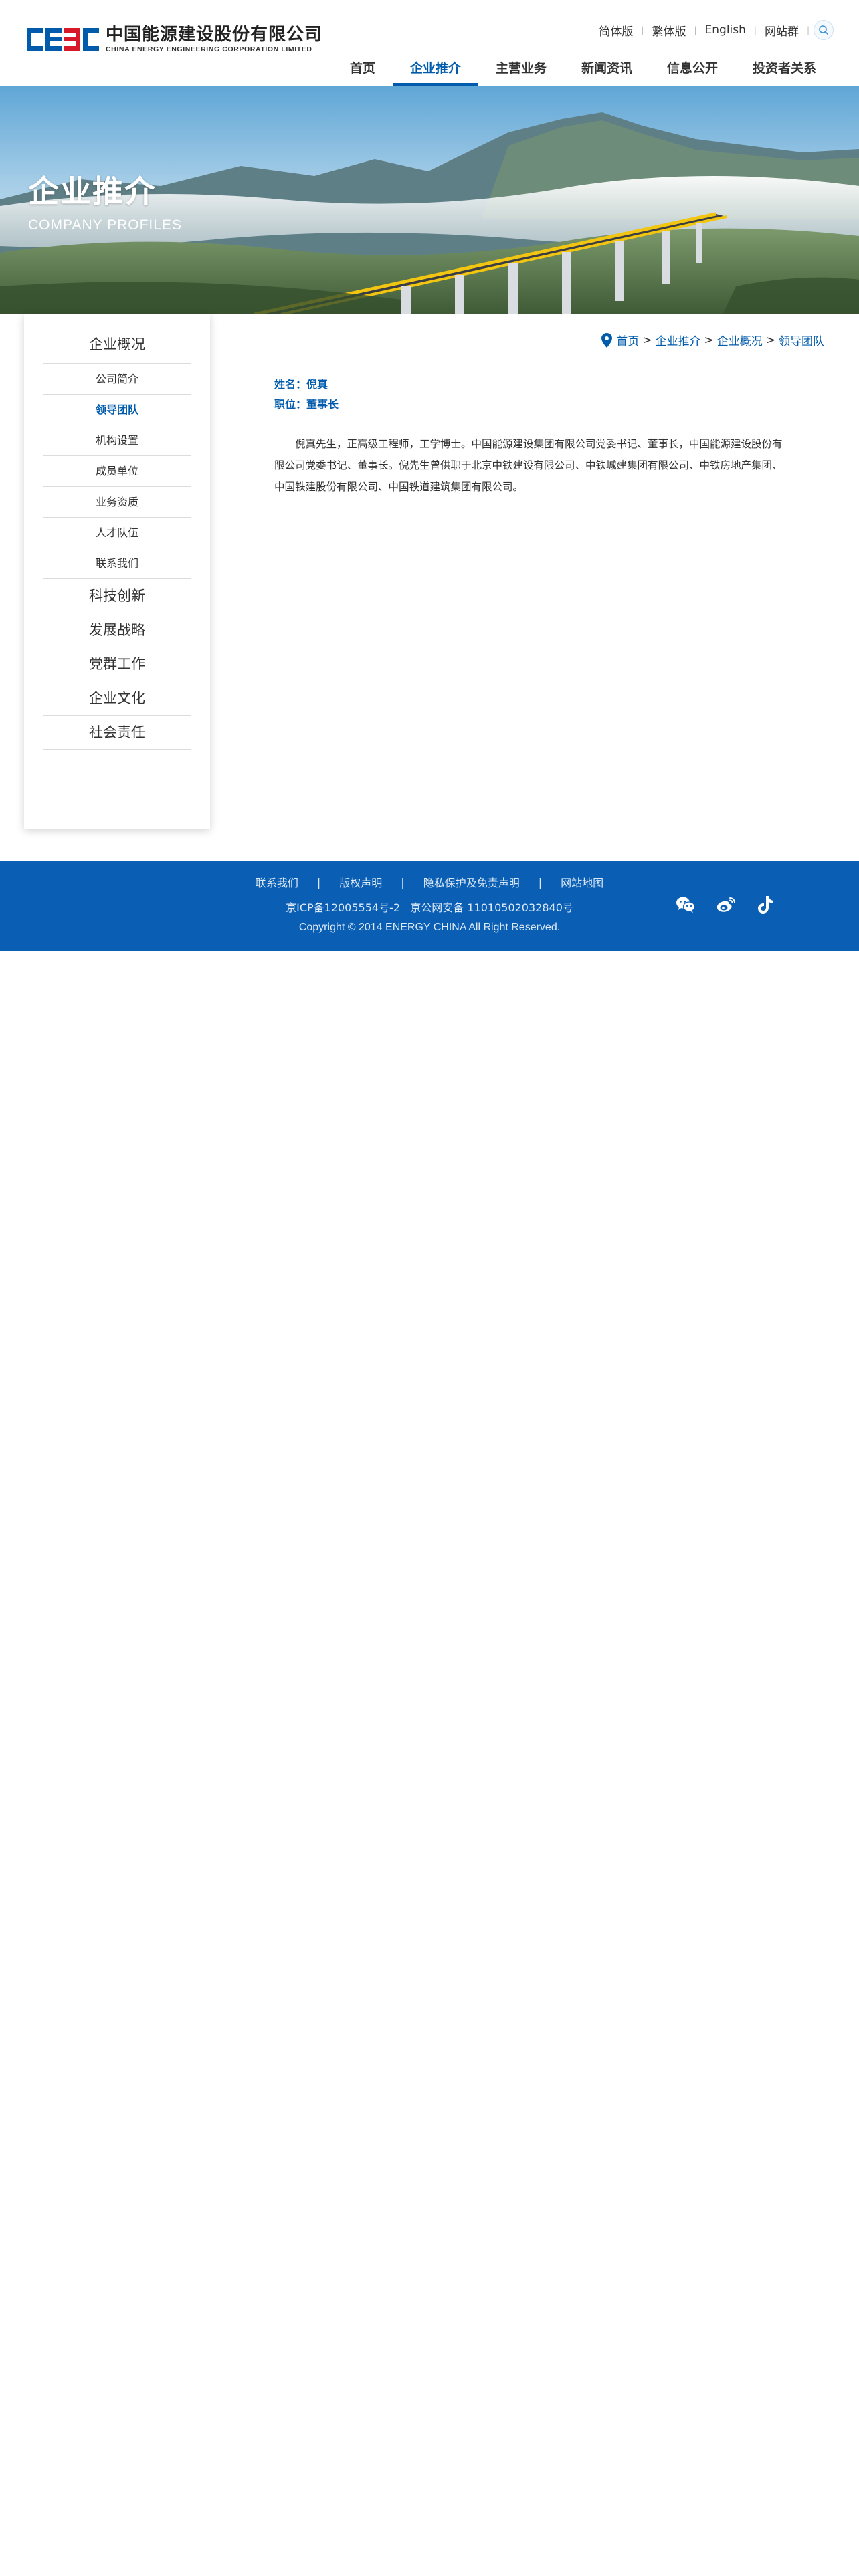 The image size is (859, 2576). What do you see at coordinates (277, 882) in the screenshot?
I see `footer-link-contact: 联系我们` at bounding box center [277, 882].